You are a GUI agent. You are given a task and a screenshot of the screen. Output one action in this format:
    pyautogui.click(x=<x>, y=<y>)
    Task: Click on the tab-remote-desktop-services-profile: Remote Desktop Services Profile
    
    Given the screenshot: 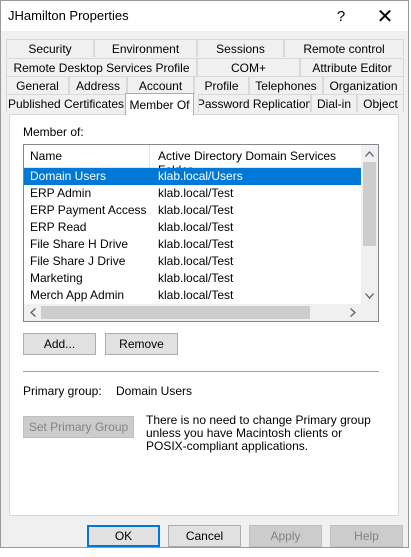 What is the action you would take?
    pyautogui.click(x=101, y=67)
    